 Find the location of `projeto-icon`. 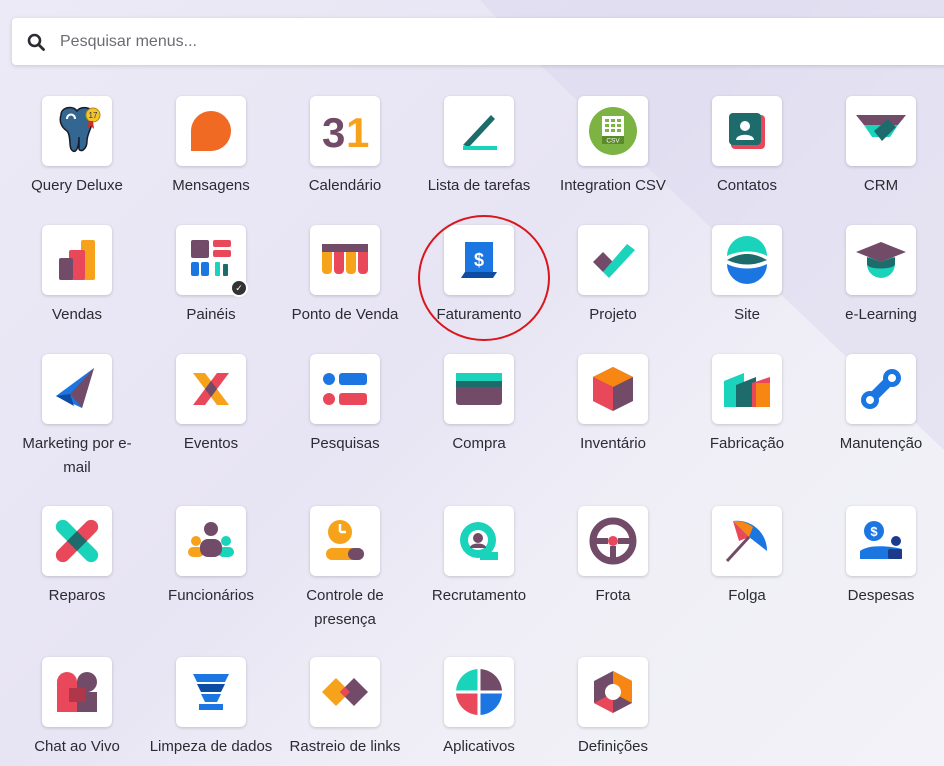

projeto-icon is located at coordinates (614, 261).